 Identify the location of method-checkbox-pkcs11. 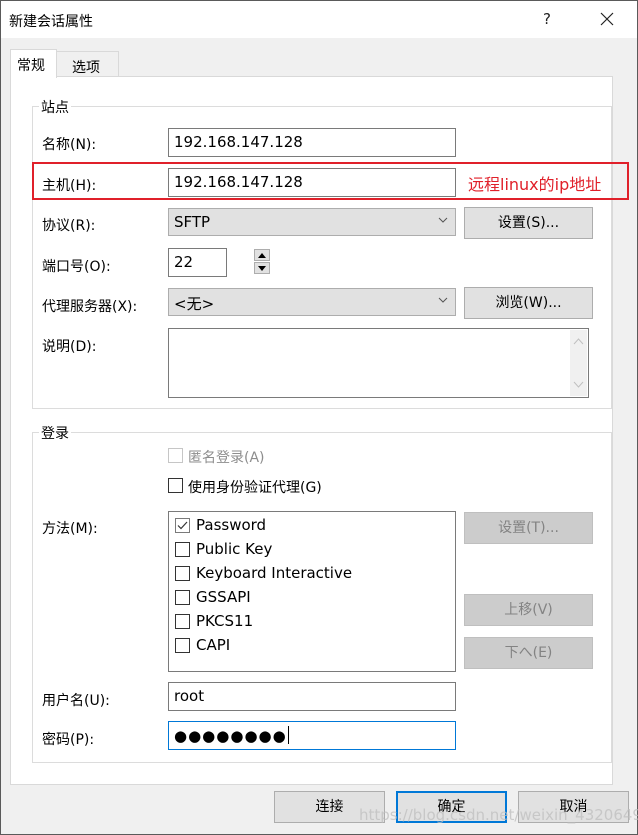
(182, 621).